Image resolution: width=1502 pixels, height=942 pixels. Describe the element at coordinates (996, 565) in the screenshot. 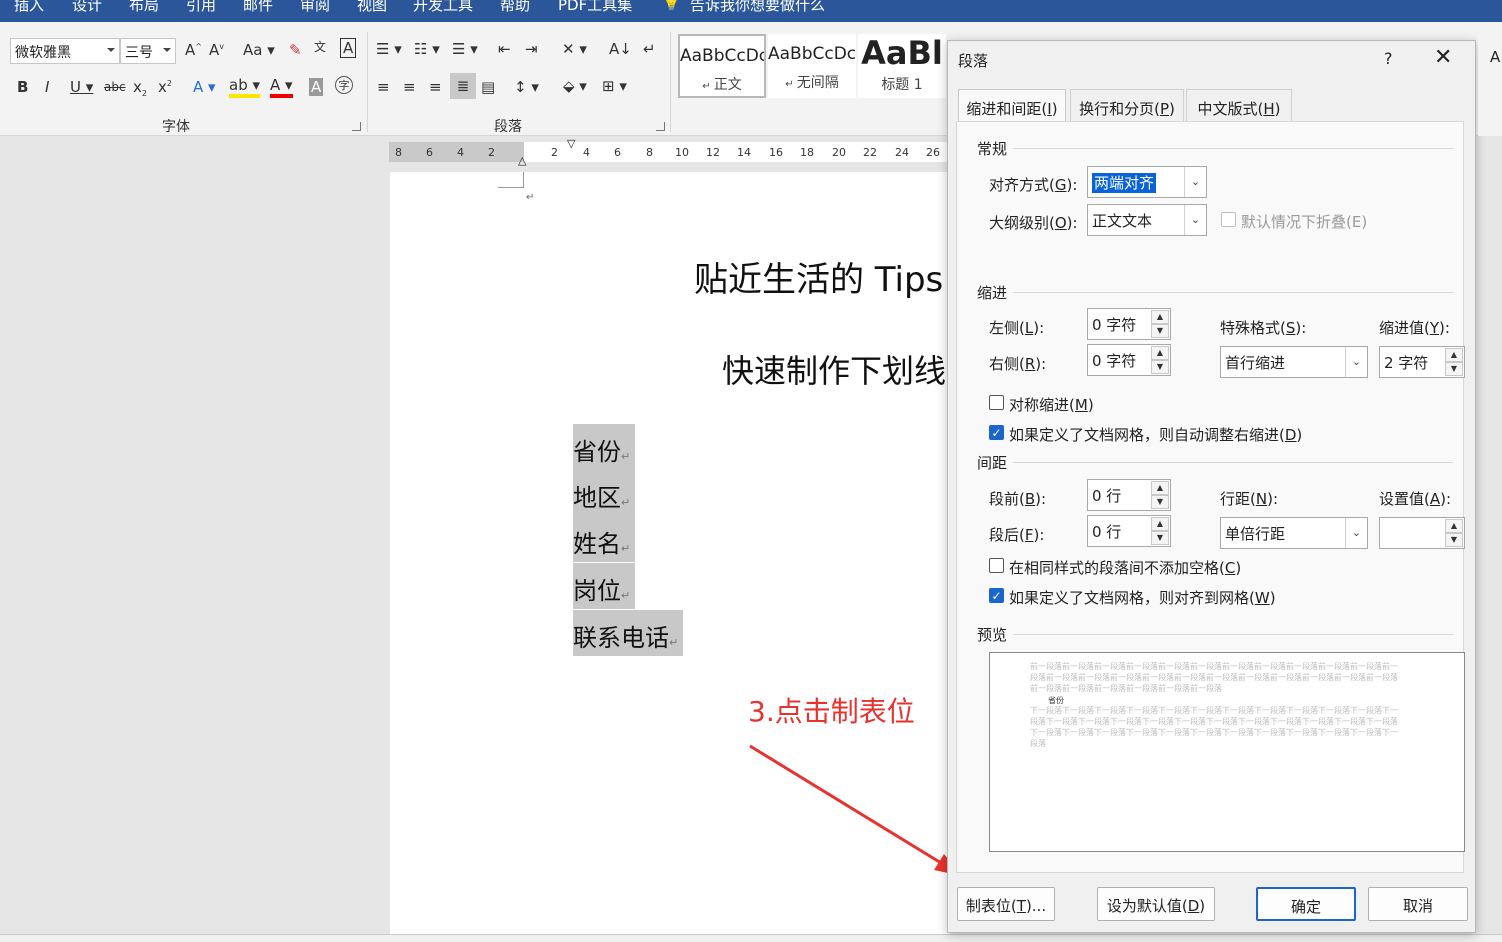

I see `no-space-same-style-checkbox` at that location.